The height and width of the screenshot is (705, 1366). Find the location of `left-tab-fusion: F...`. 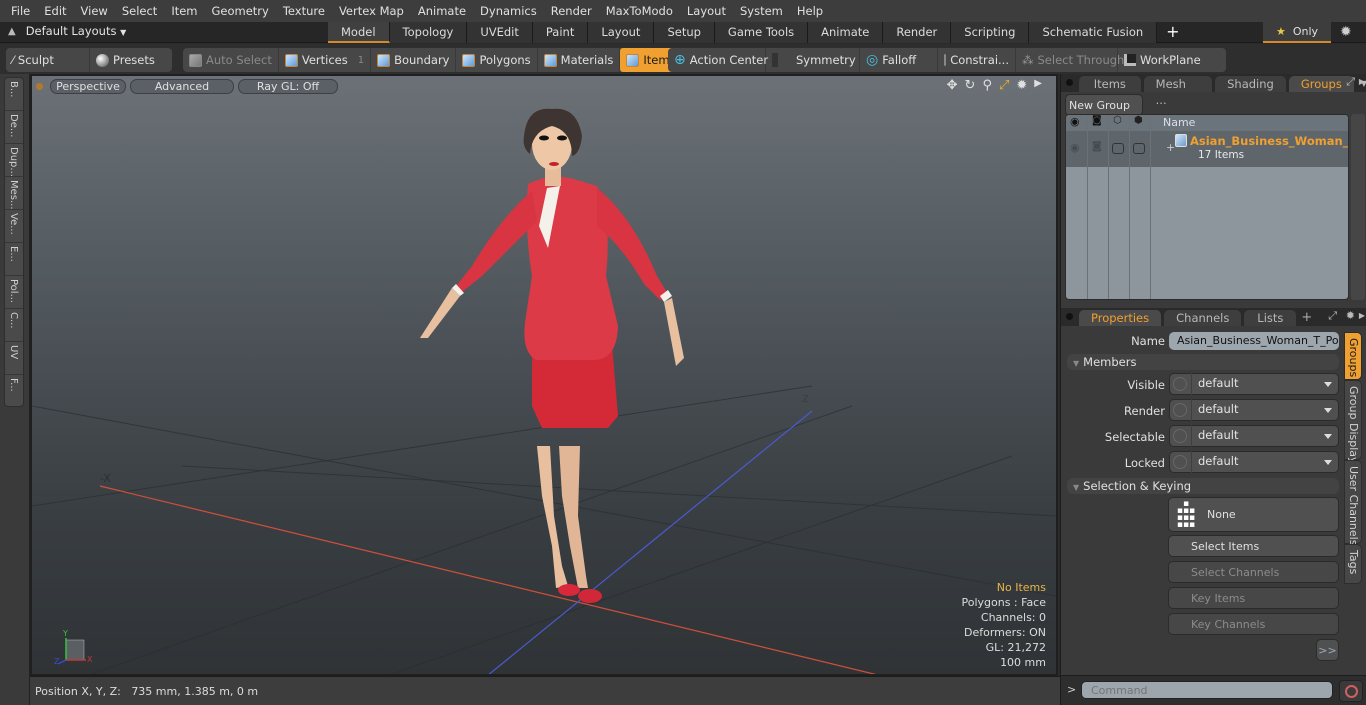

left-tab-fusion: F... is located at coordinates (14, 391).